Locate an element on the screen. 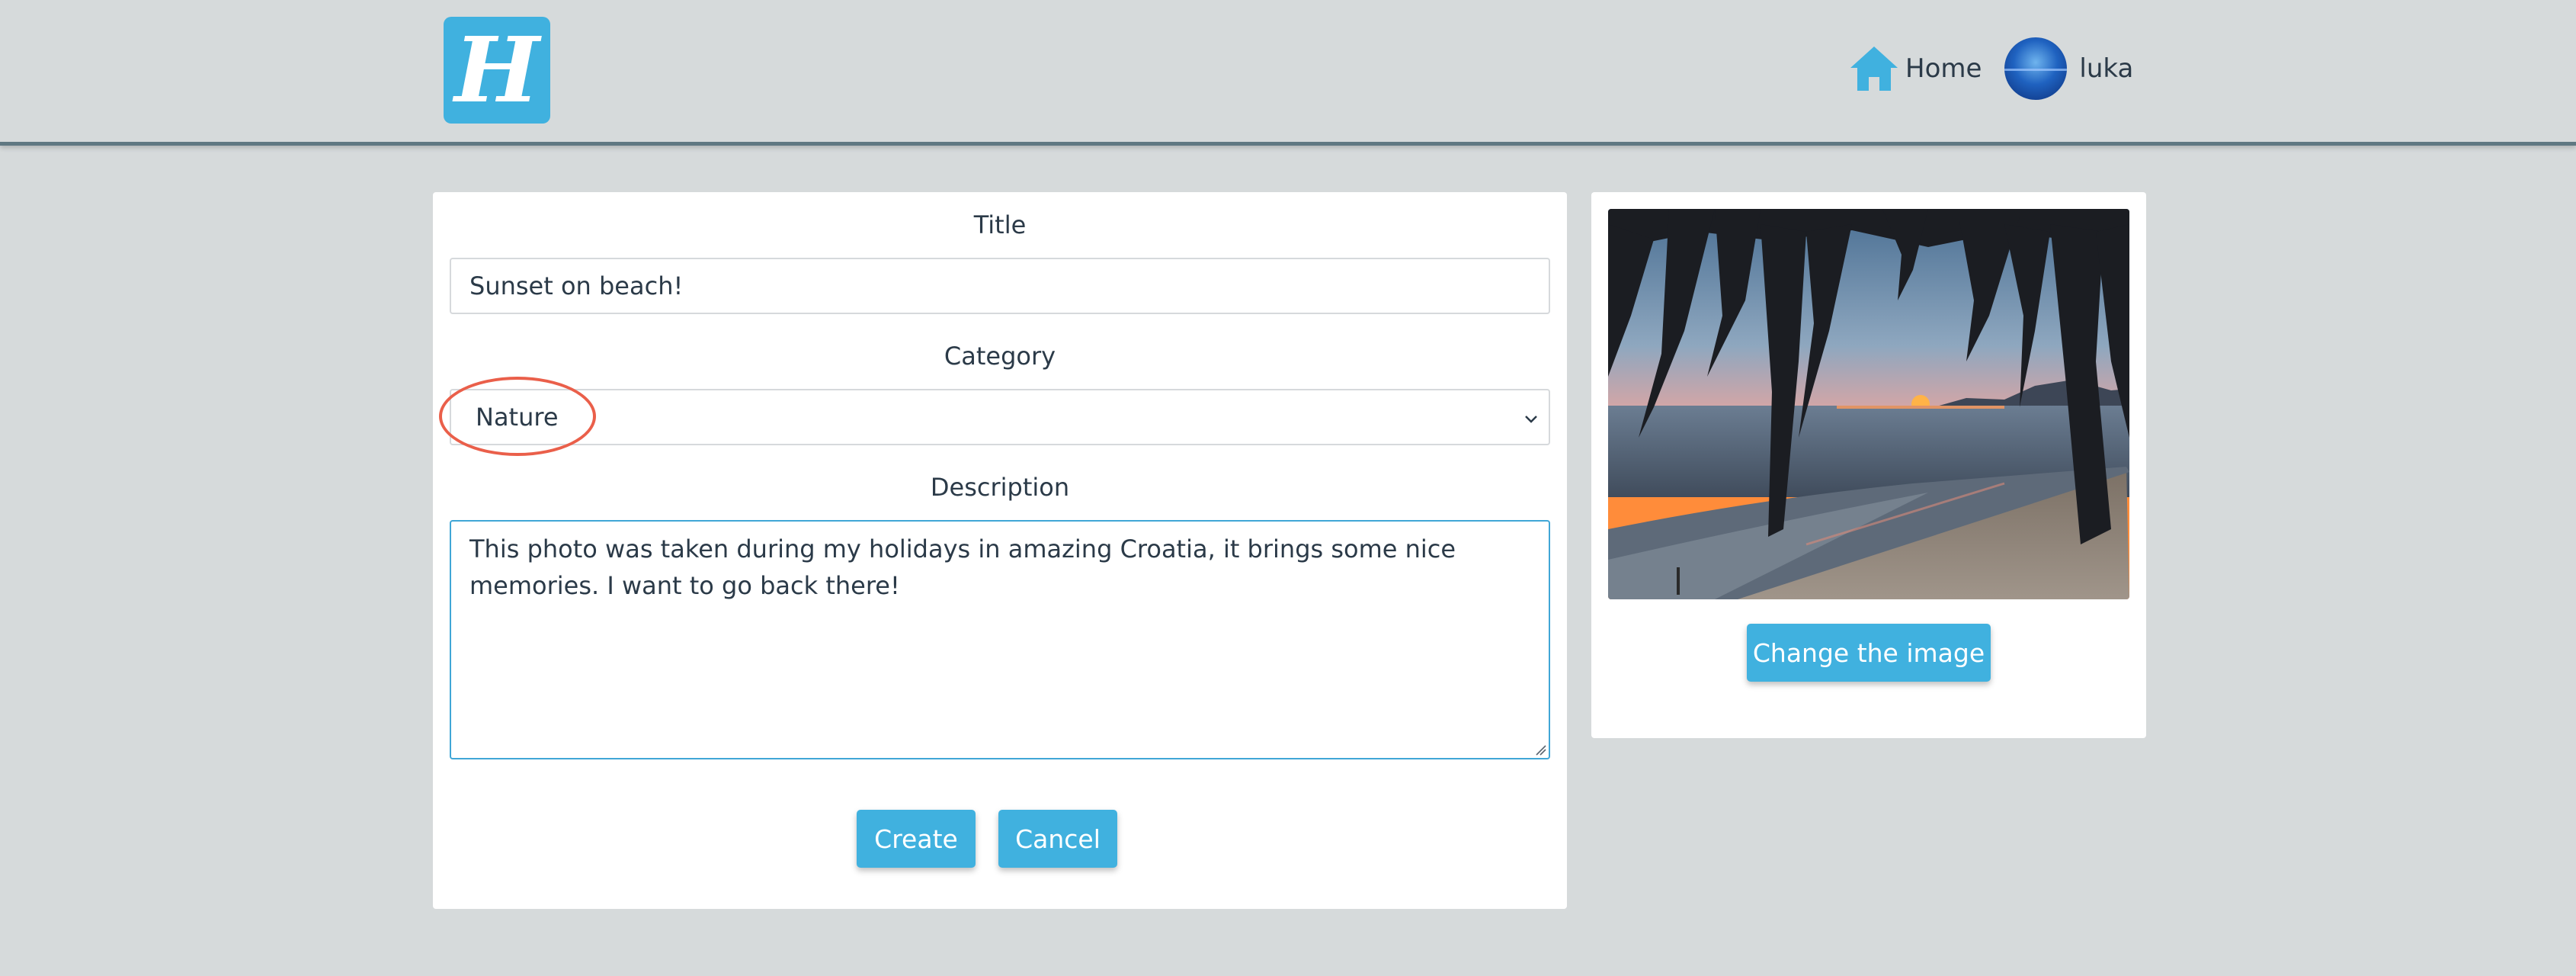  home-icon is located at coordinates (1874, 69).